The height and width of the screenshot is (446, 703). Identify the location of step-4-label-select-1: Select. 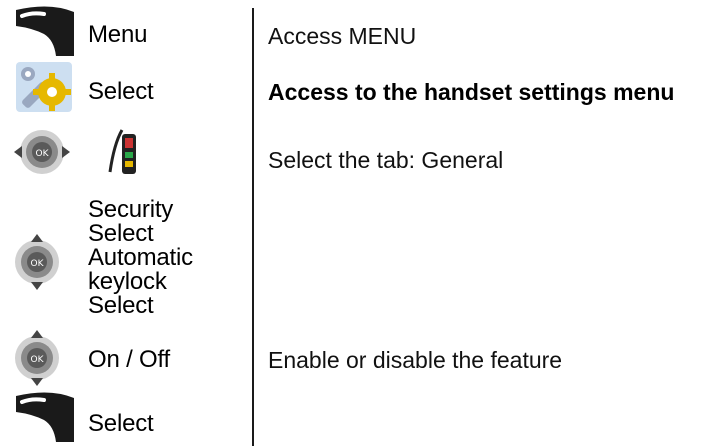
(121, 233).